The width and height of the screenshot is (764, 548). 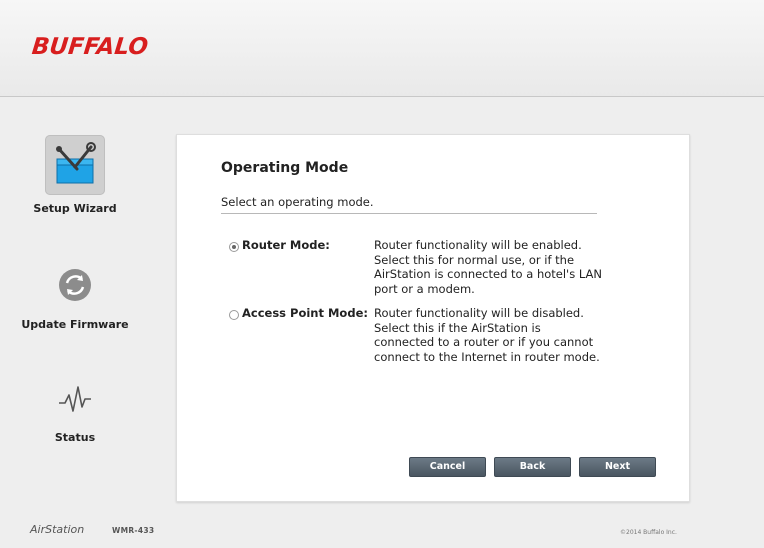 What do you see at coordinates (285, 168) in the screenshot?
I see `page-title: Operating Mode` at bounding box center [285, 168].